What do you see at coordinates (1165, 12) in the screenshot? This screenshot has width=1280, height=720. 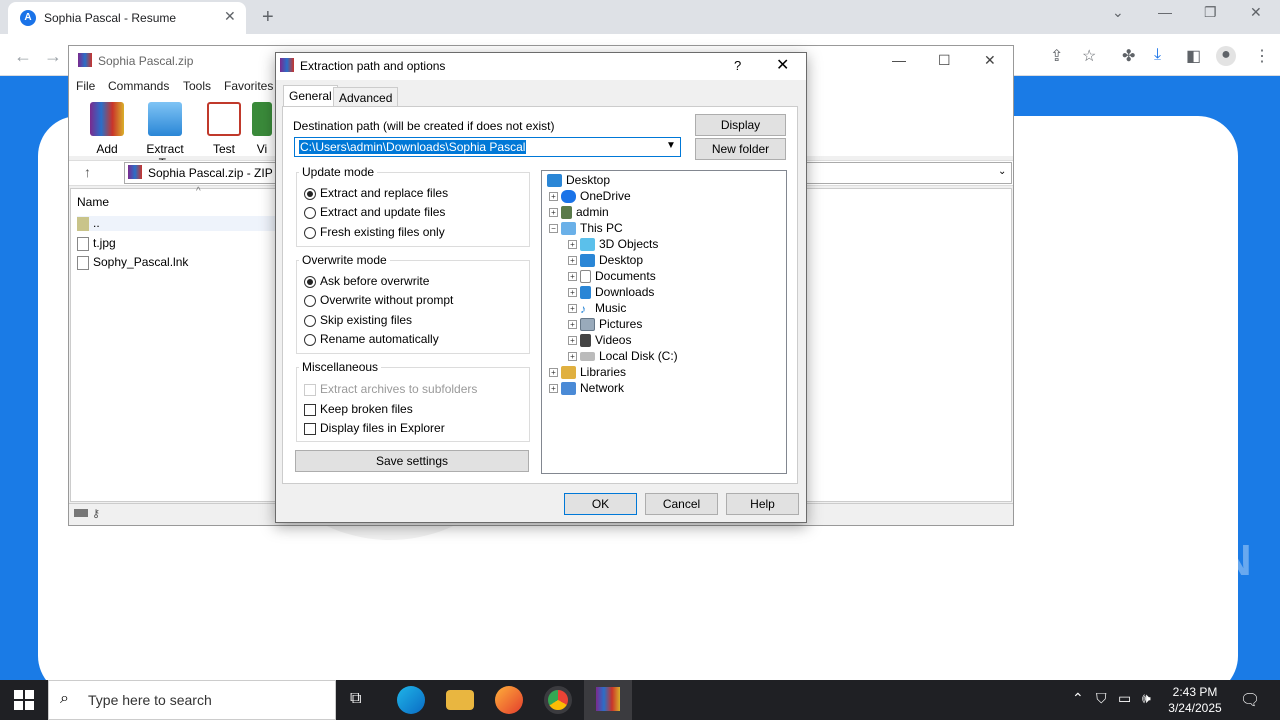 I see `minimize-button: —` at bounding box center [1165, 12].